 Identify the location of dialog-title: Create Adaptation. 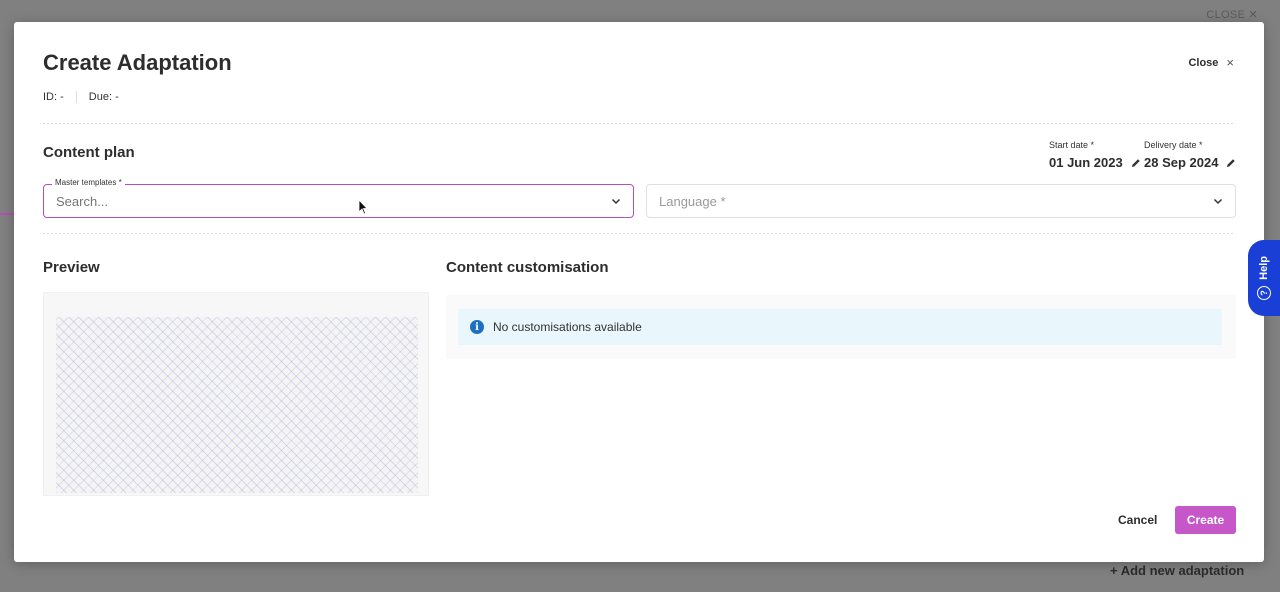
(137, 62).